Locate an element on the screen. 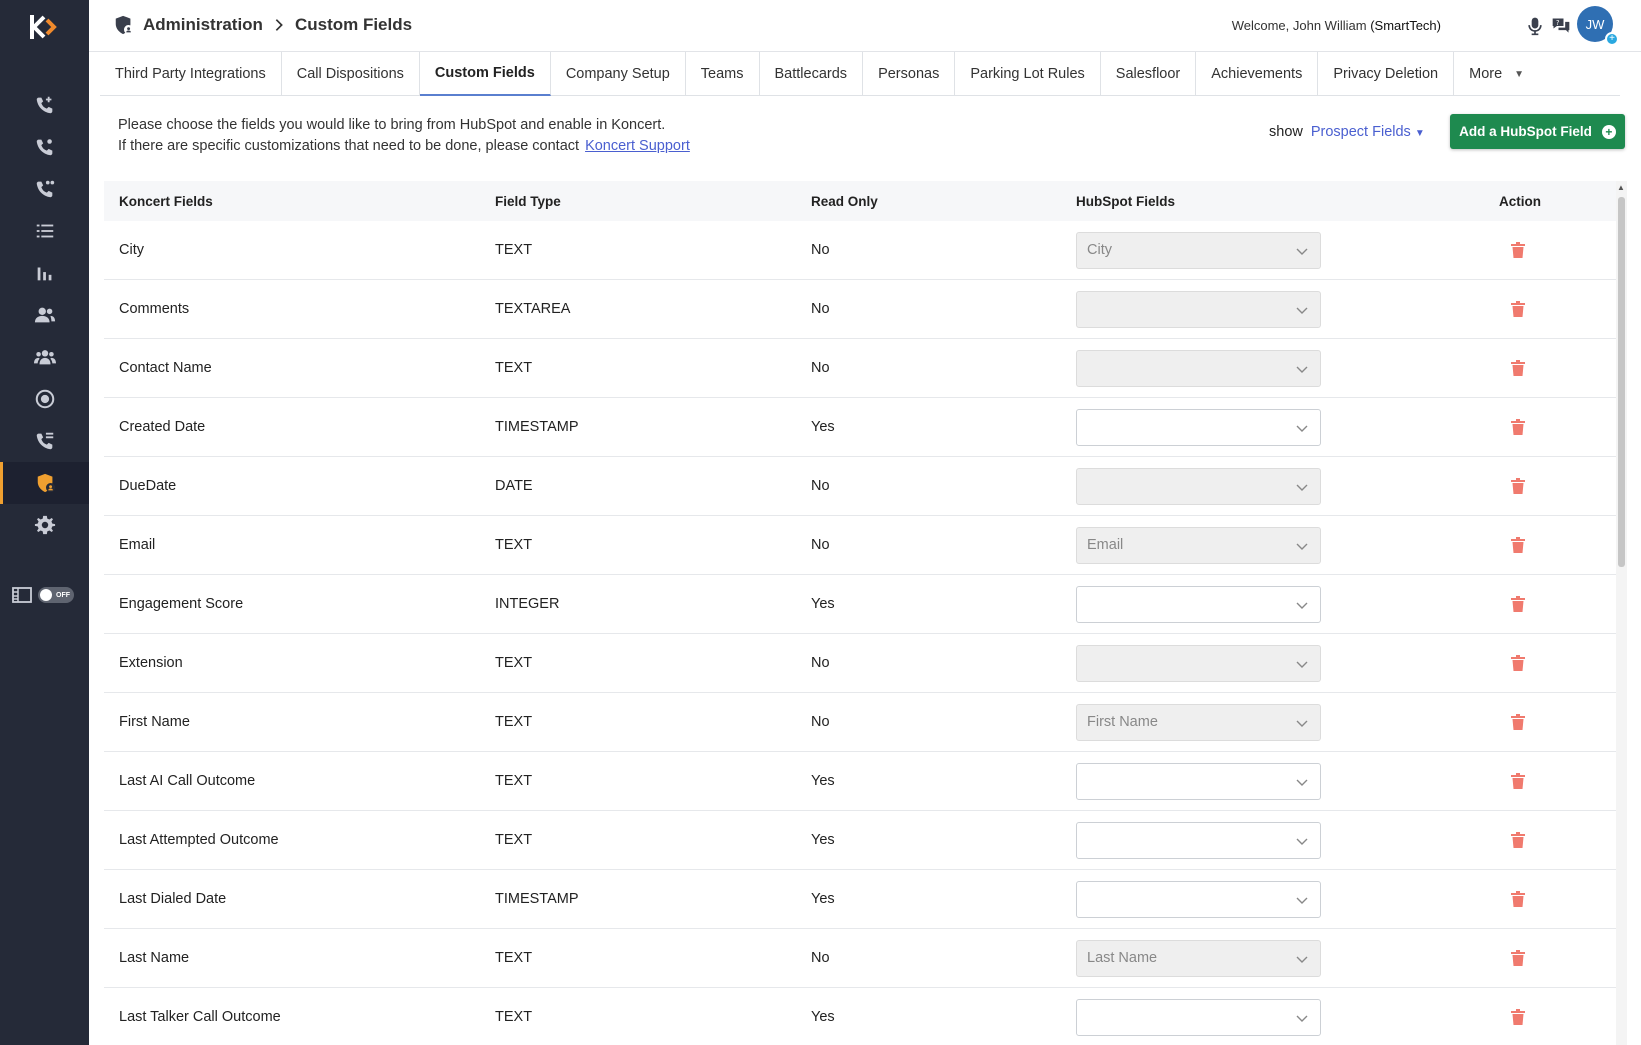 The width and height of the screenshot is (1641, 1045). tab-personas: Personas is located at coordinates (909, 74).